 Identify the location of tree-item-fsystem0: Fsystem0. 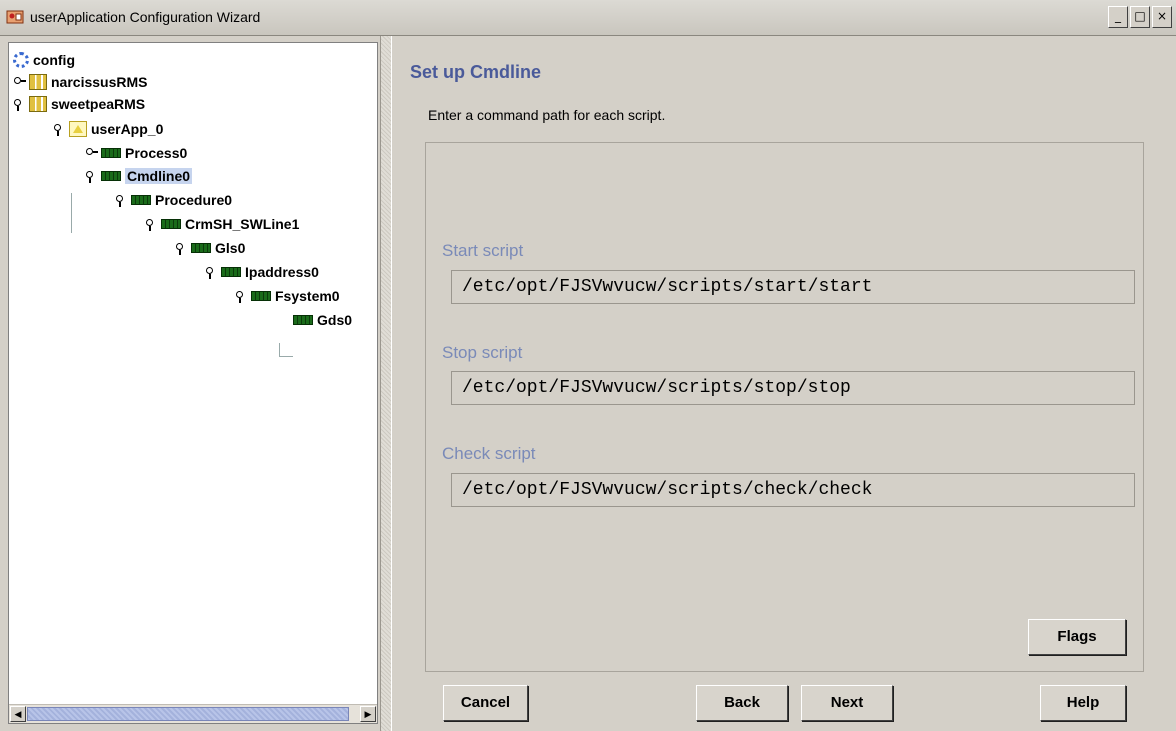
(287, 296).